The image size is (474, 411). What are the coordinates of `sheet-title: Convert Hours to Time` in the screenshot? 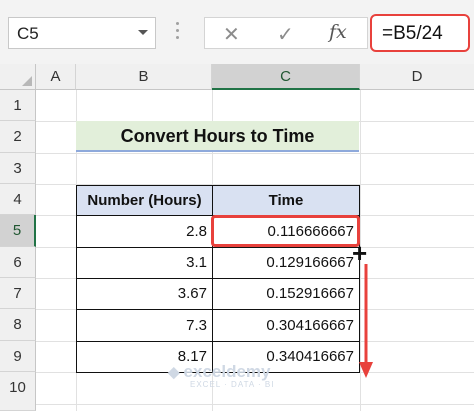 It's located at (217, 136).